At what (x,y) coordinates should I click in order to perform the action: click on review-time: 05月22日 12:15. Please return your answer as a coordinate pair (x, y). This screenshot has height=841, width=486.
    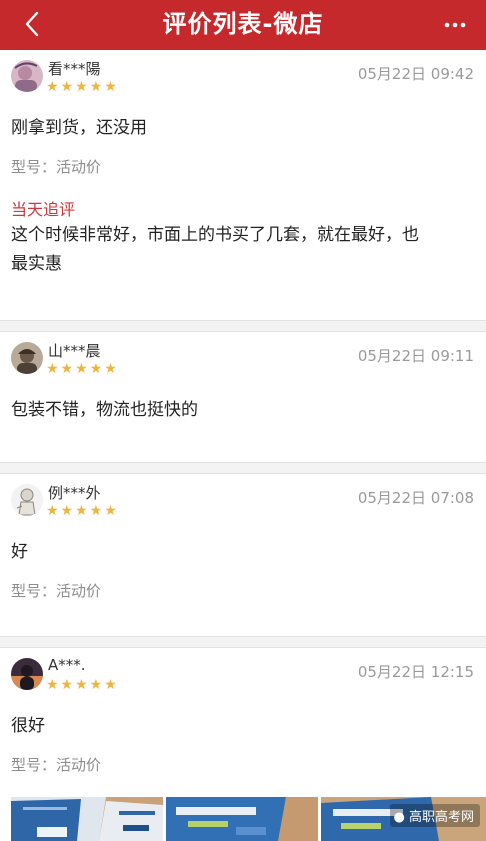
    Looking at the image, I should click on (415, 672).